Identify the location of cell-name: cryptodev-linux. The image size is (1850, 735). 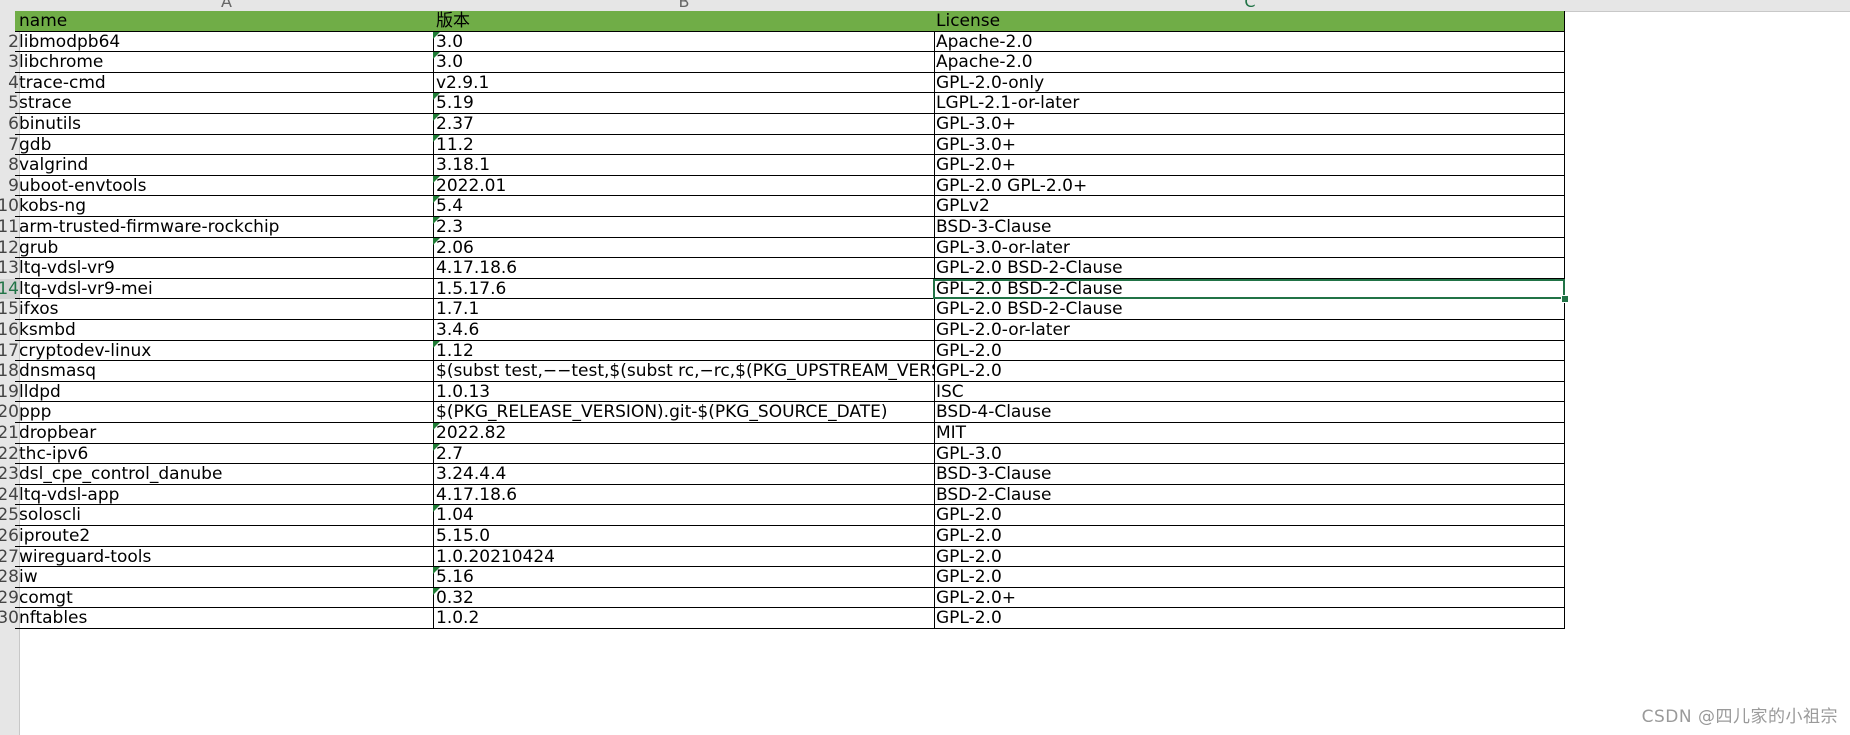
(224, 351).